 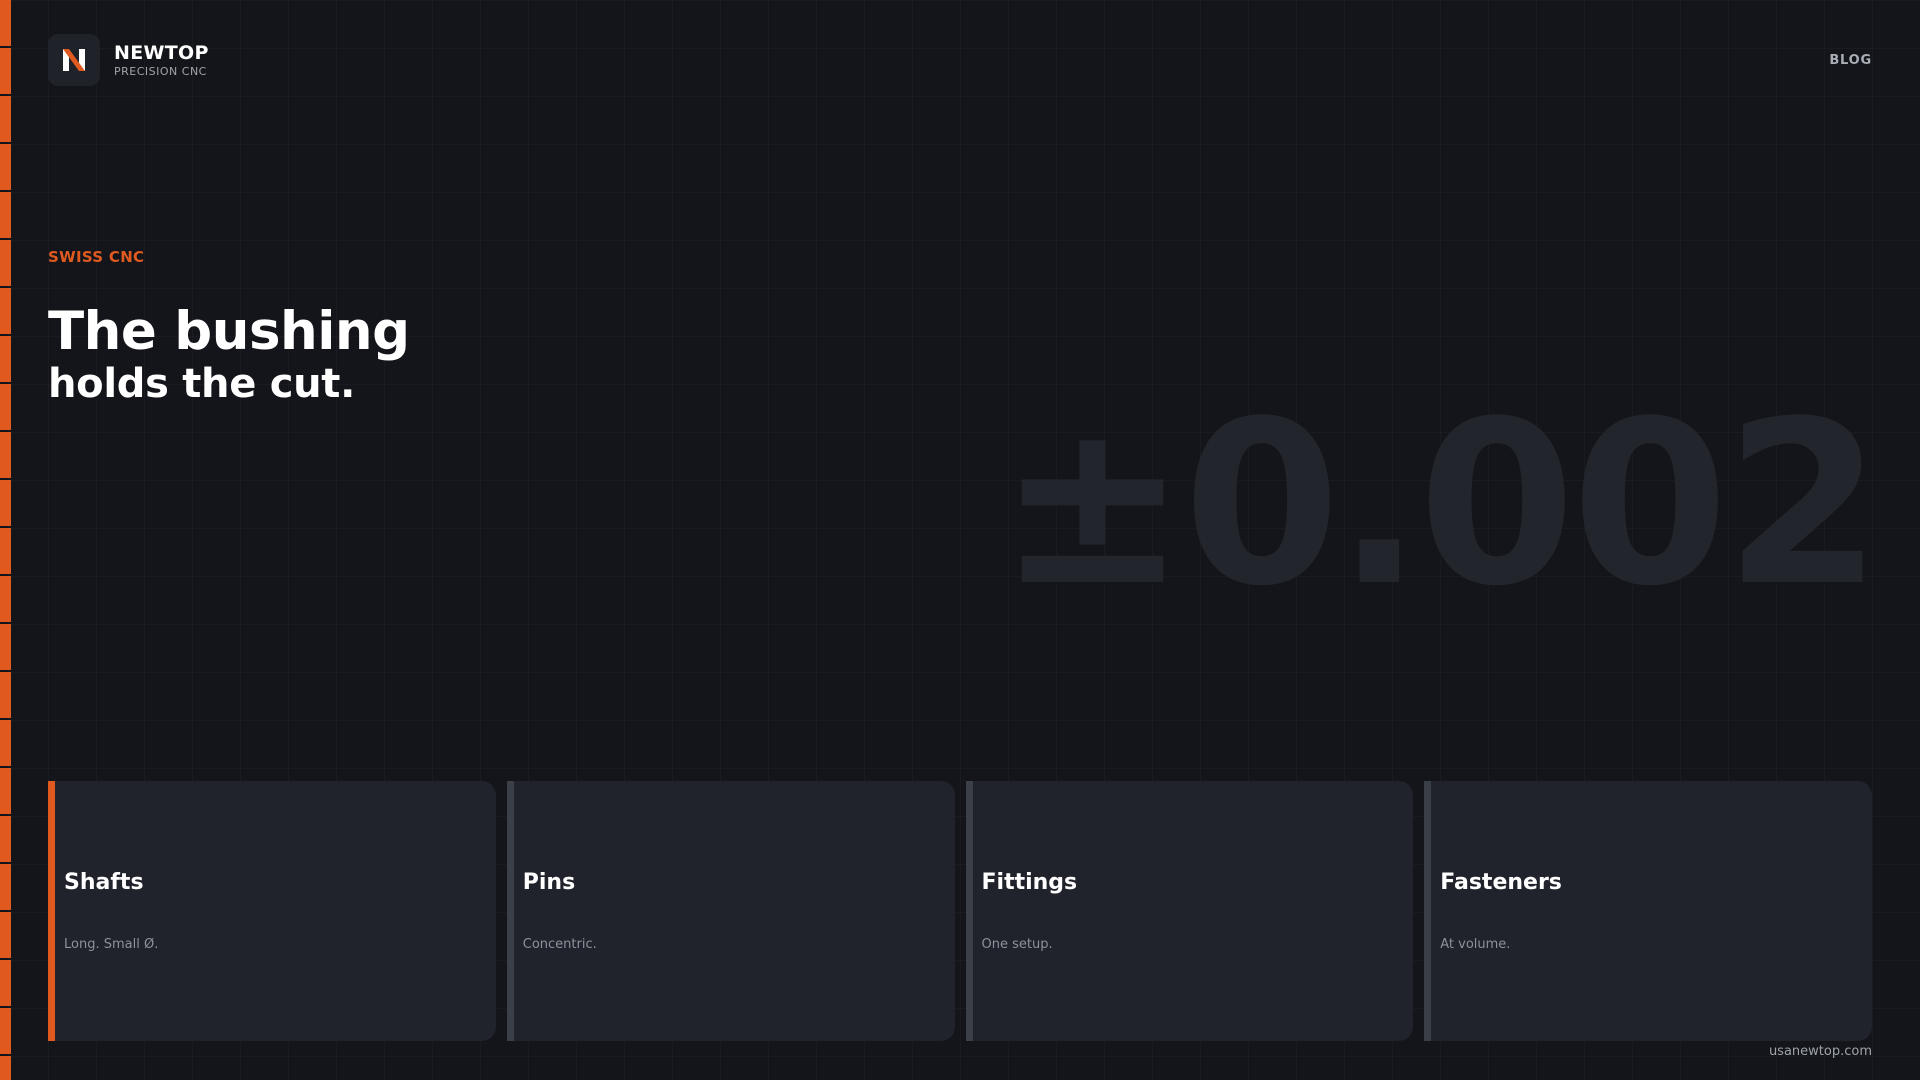 What do you see at coordinates (1475, 944) in the screenshot?
I see `card-description: At volume.` at bounding box center [1475, 944].